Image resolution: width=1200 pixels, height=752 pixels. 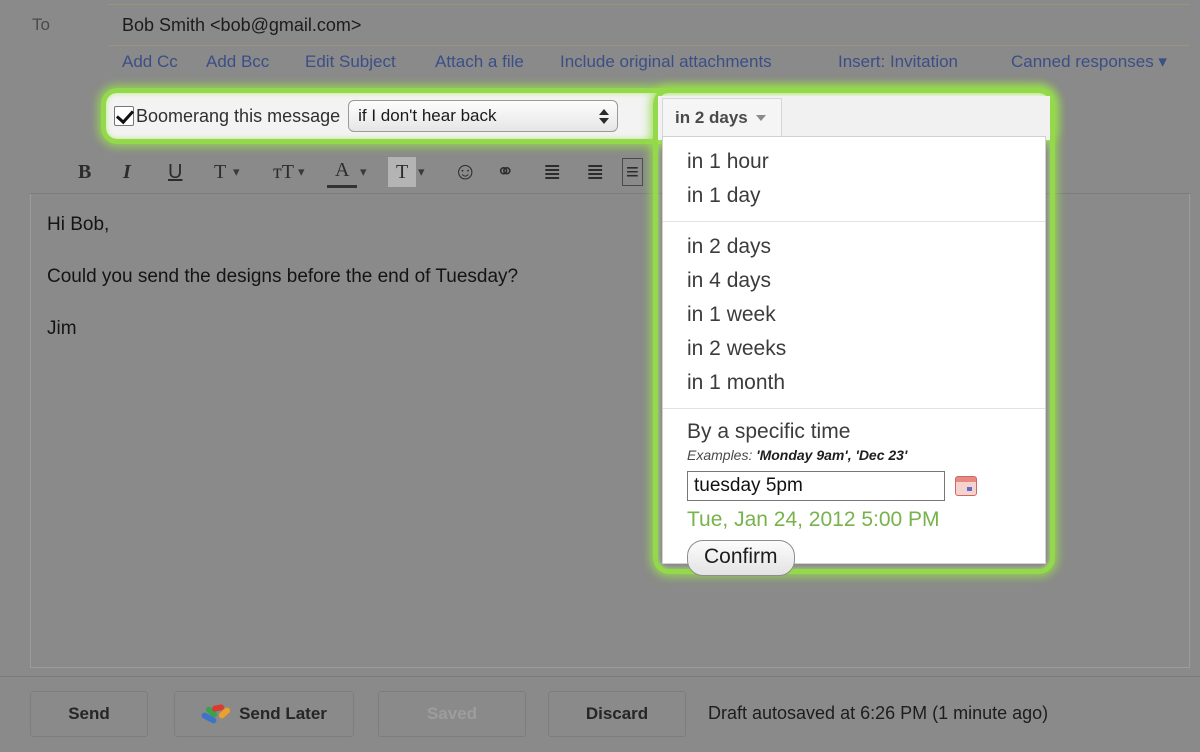 What do you see at coordinates (350, 62) in the screenshot?
I see `compose-link-edit-subject: Edit Subject` at bounding box center [350, 62].